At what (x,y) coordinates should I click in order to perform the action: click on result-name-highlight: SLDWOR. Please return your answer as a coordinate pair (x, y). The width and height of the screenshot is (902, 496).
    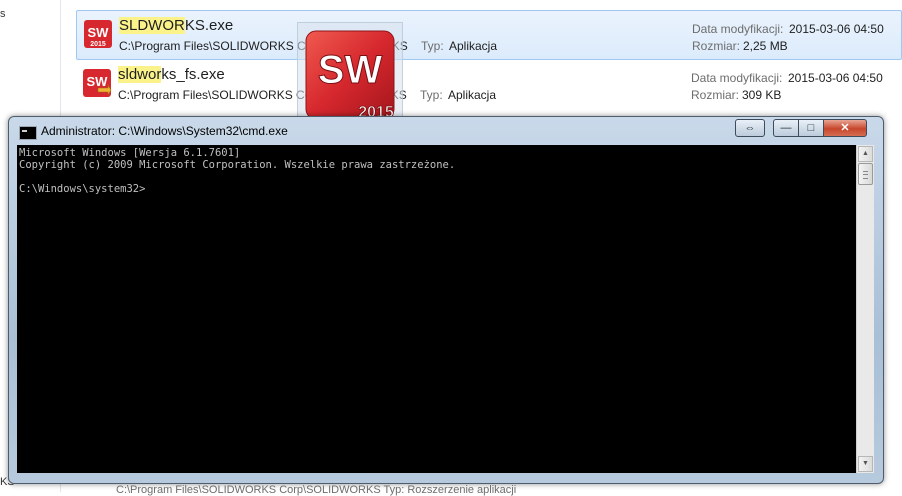
    Looking at the image, I should click on (152, 25).